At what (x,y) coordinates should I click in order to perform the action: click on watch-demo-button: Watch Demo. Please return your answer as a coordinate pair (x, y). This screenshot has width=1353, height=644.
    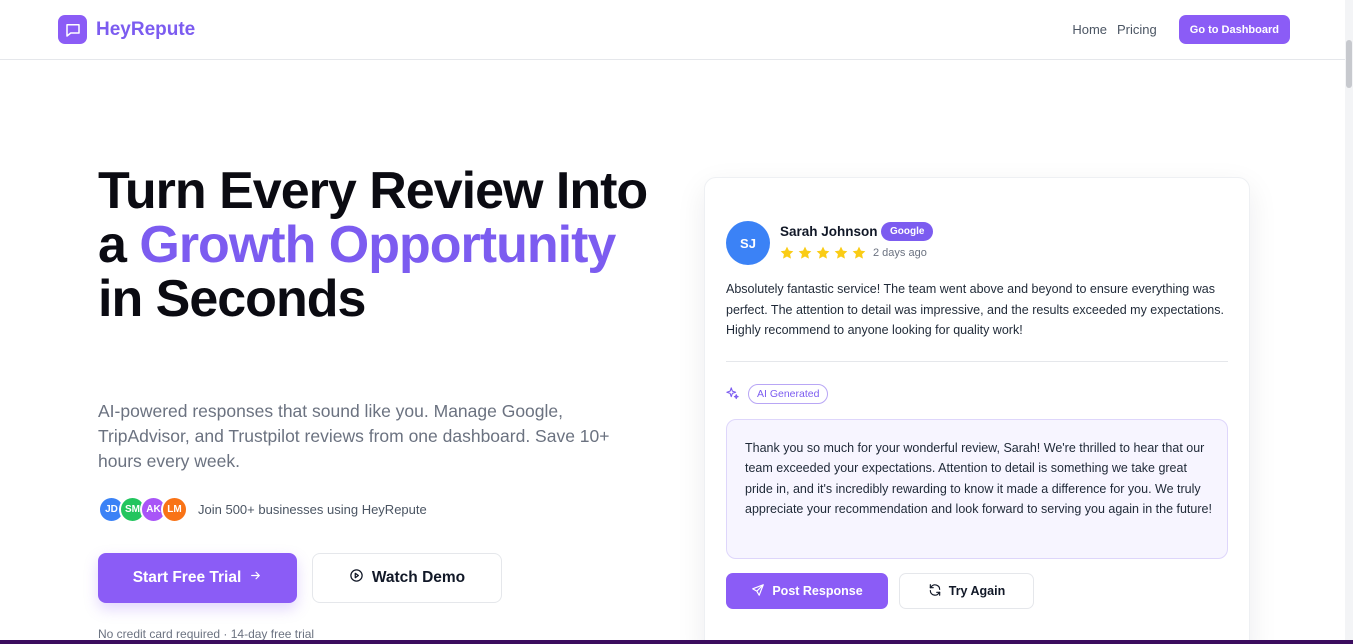
    Looking at the image, I should click on (407, 578).